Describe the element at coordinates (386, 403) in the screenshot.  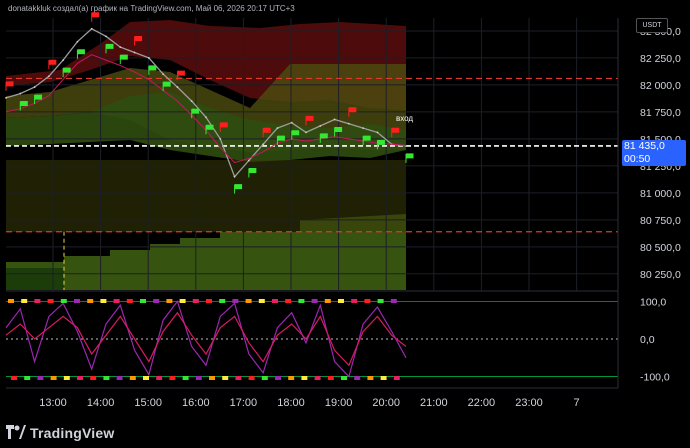
I see `x-tick-label: 20:00` at that location.